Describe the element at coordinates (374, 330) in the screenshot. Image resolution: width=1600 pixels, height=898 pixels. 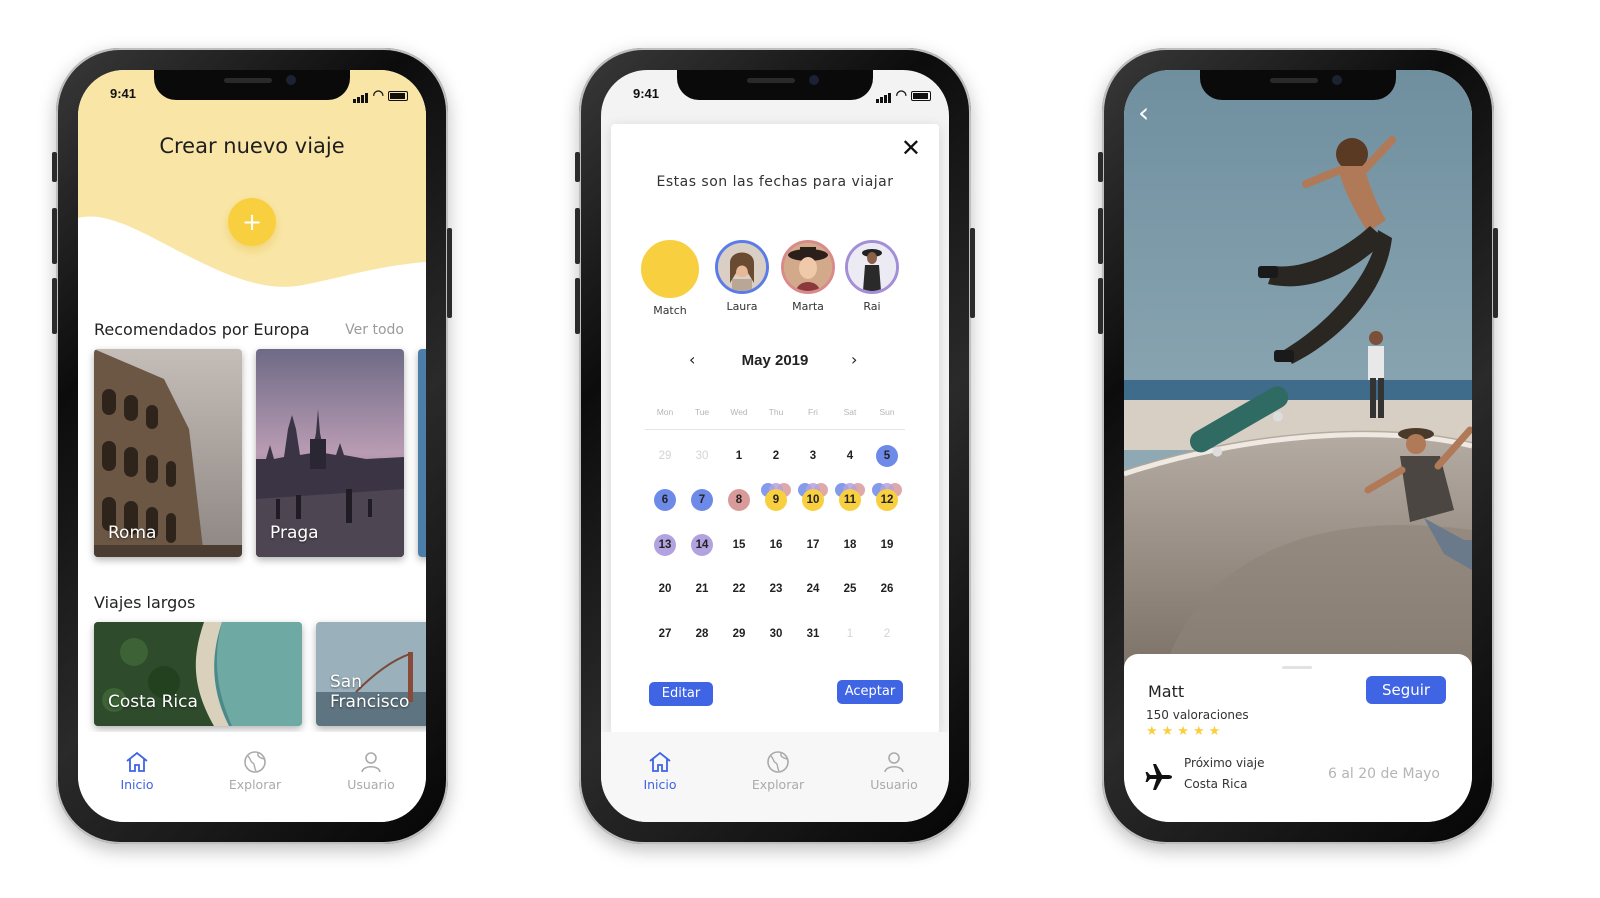
I see `see-all-link: Ver todo` at that location.